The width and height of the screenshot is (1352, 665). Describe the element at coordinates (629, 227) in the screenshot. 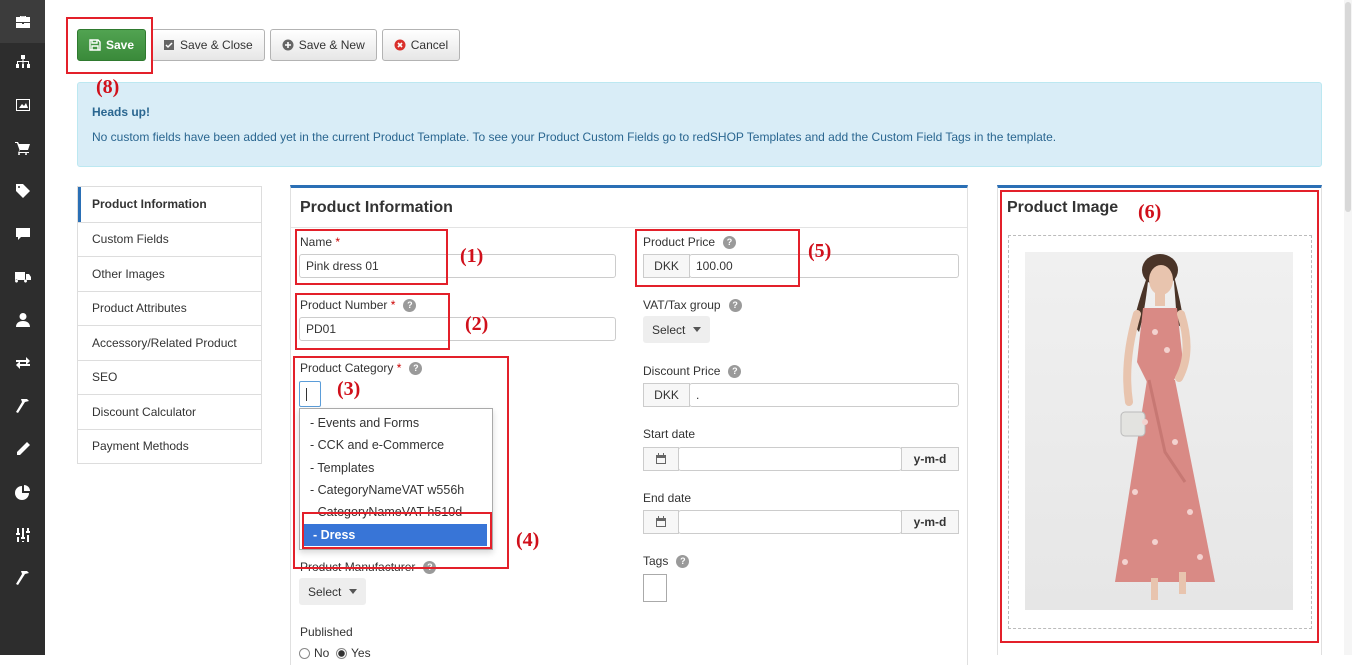

I see `panel-divider` at that location.